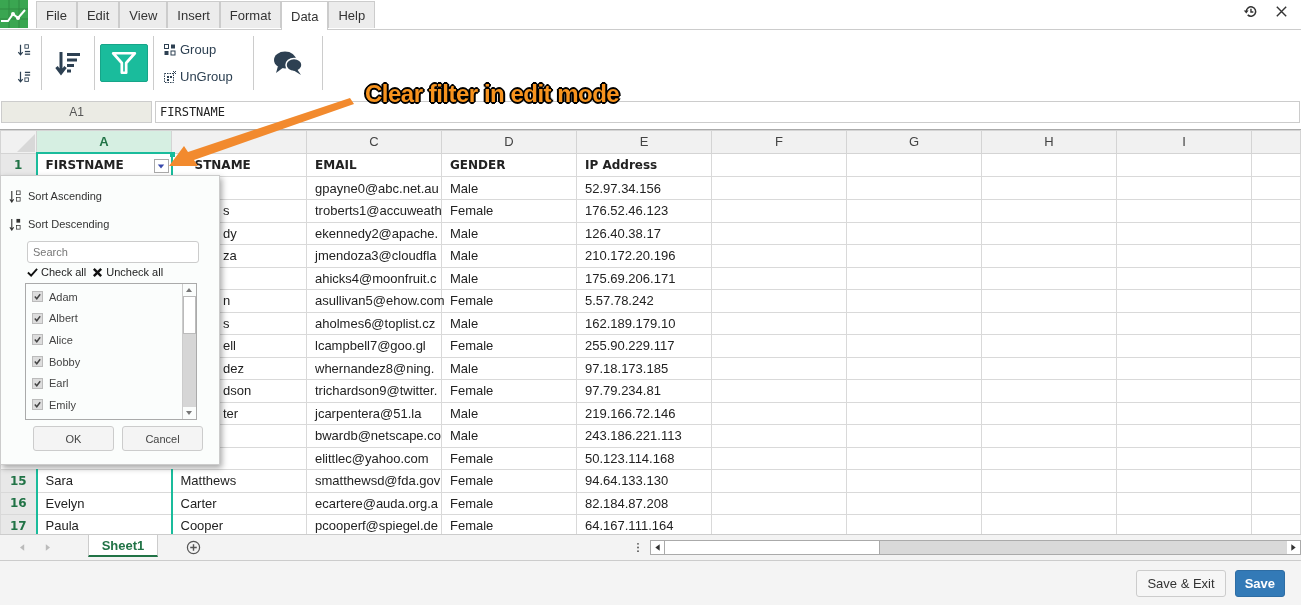  Describe the element at coordinates (222, 164) in the screenshot. I see `header-cell: STNAME` at that location.